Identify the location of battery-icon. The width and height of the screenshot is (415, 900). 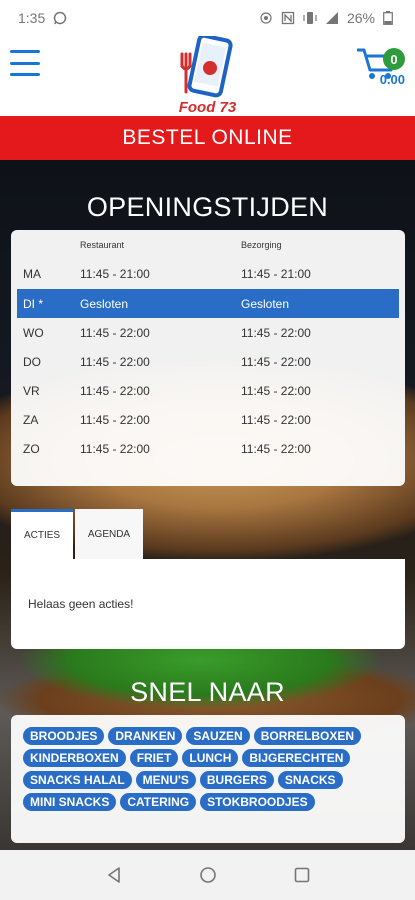
(390, 18).